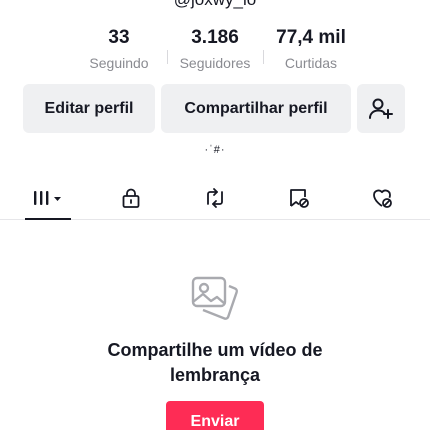 This screenshot has height=430, width=430. Describe the element at coordinates (119, 37) in the screenshot. I see `stat-following-value: 33` at that location.